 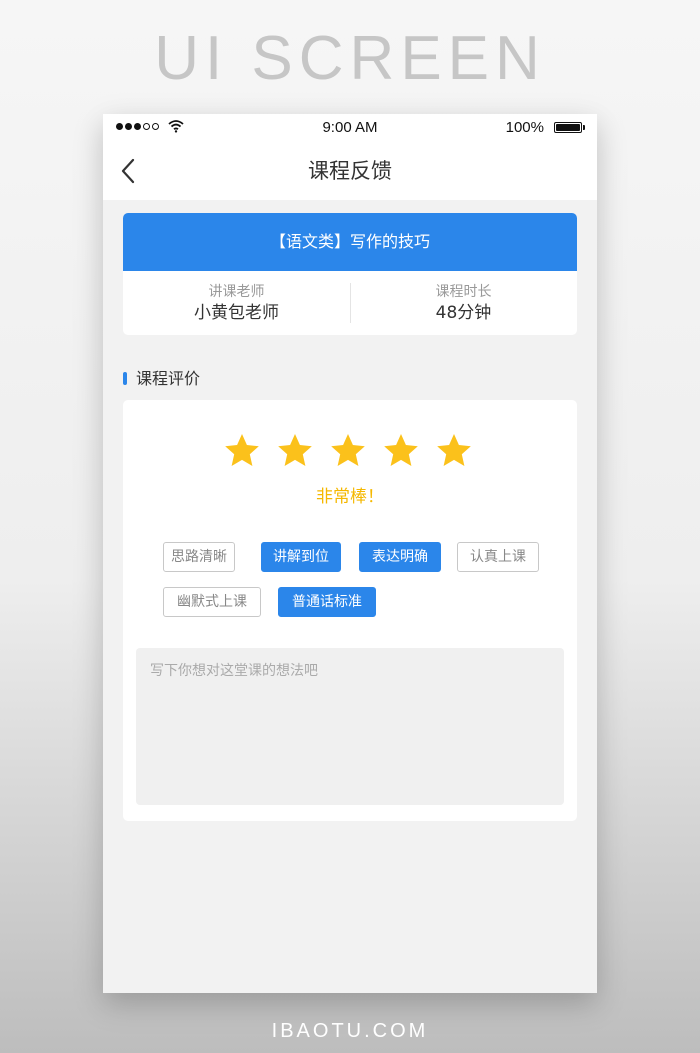 I want to click on tag-5: 普通话标准, so click(x=327, y=602).